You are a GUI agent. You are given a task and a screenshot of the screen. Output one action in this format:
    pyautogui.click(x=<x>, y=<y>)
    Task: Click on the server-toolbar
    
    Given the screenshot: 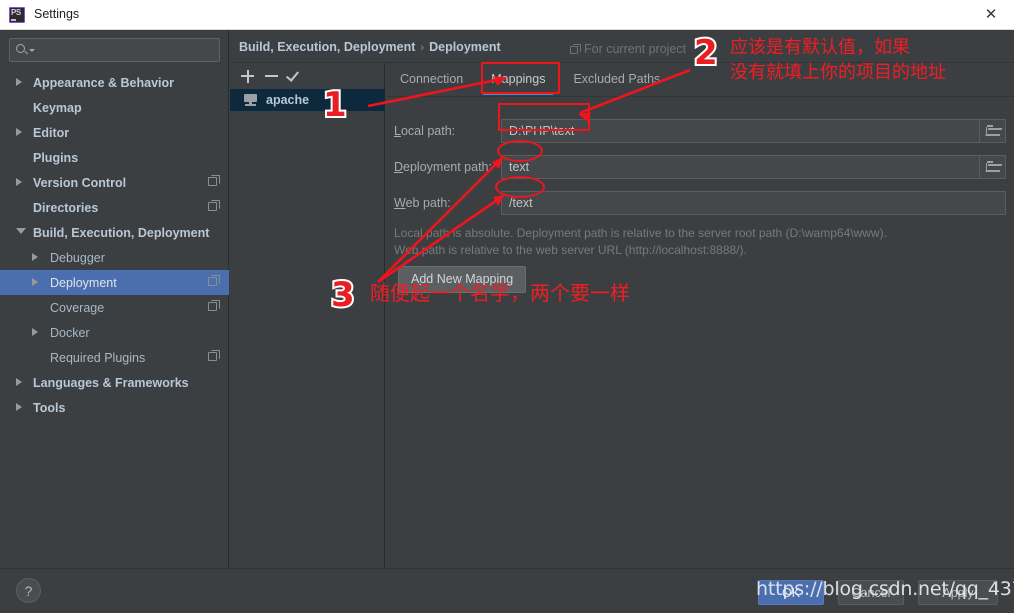 What is the action you would take?
    pyautogui.click(x=307, y=76)
    